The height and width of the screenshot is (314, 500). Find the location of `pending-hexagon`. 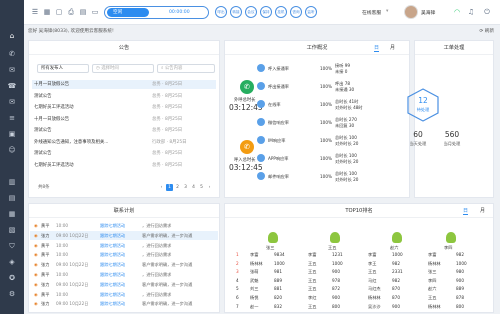

pending-hexagon is located at coordinates (423, 105).